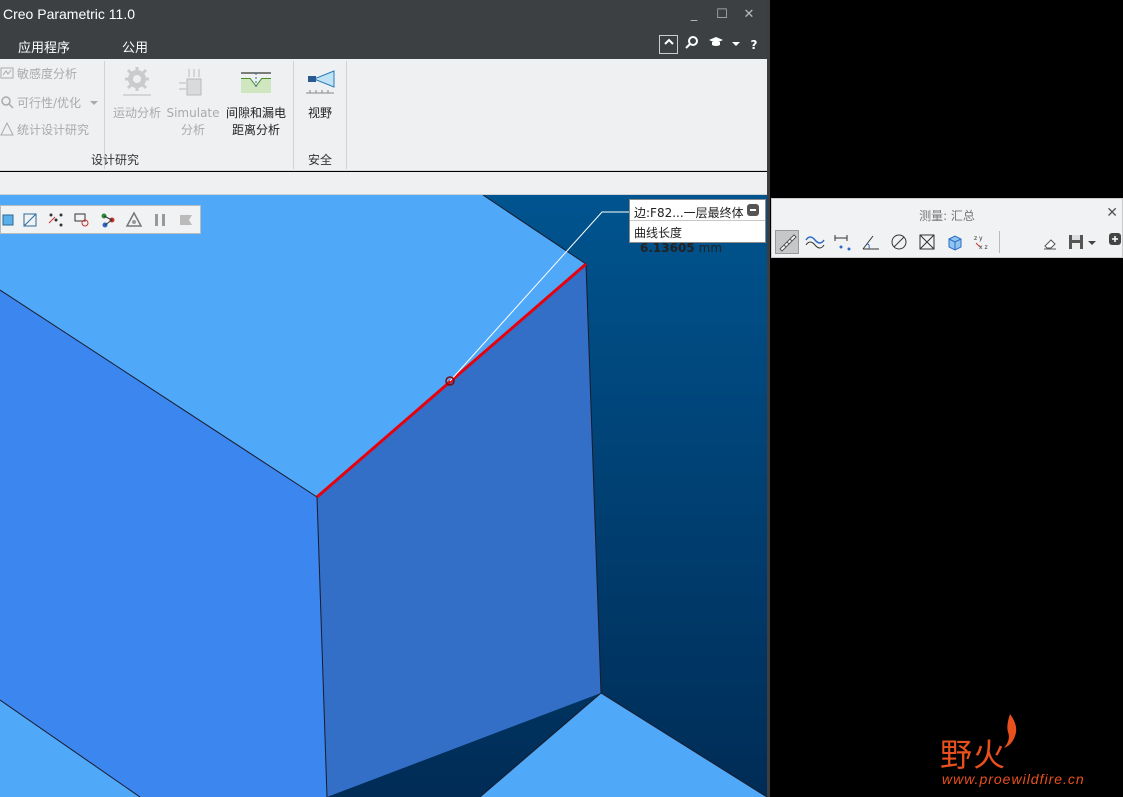 The width and height of the screenshot is (1123, 797). What do you see at coordinates (7, 102) in the screenshot?
I see `feasibility-icon` at bounding box center [7, 102].